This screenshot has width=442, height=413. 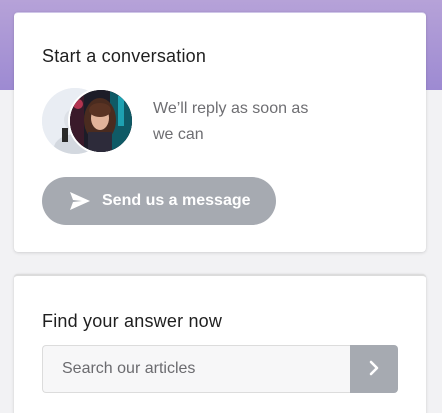 I want to click on reply-time-text: We’ll reply as soon as we can, so click(x=231, y=121).